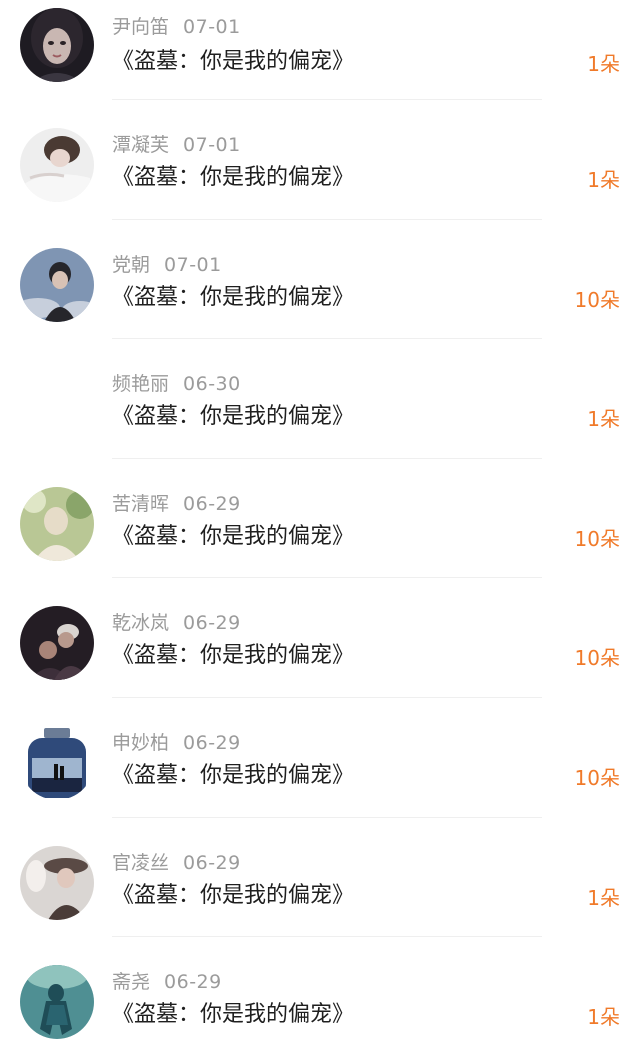 This screenshot has height=1046, width=640. What do you see at coordinates (141, 862) in the screenshot?
I see `user-name: 官凌丝` at bounding box center [141, 862].